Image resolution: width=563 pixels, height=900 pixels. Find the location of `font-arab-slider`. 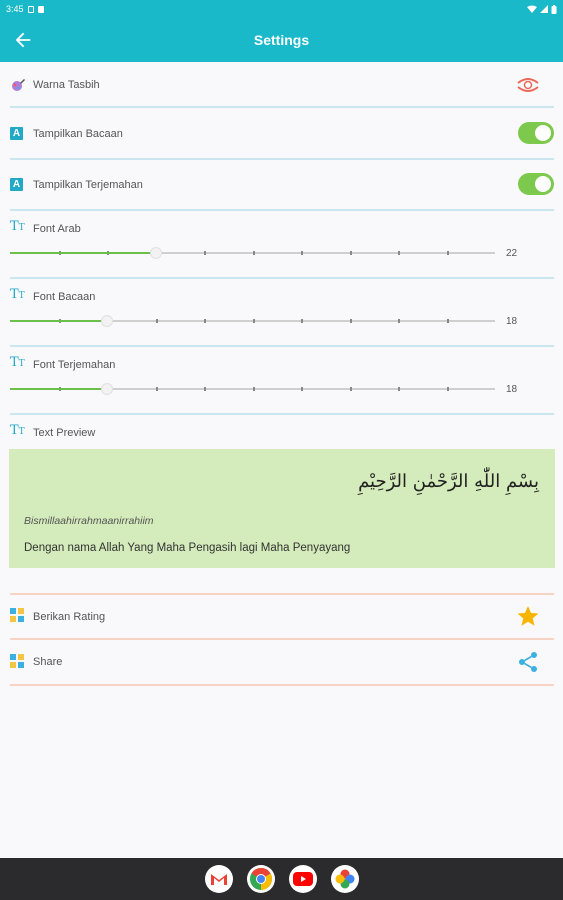

font-arab-slider is located at coordinates (252, 253).